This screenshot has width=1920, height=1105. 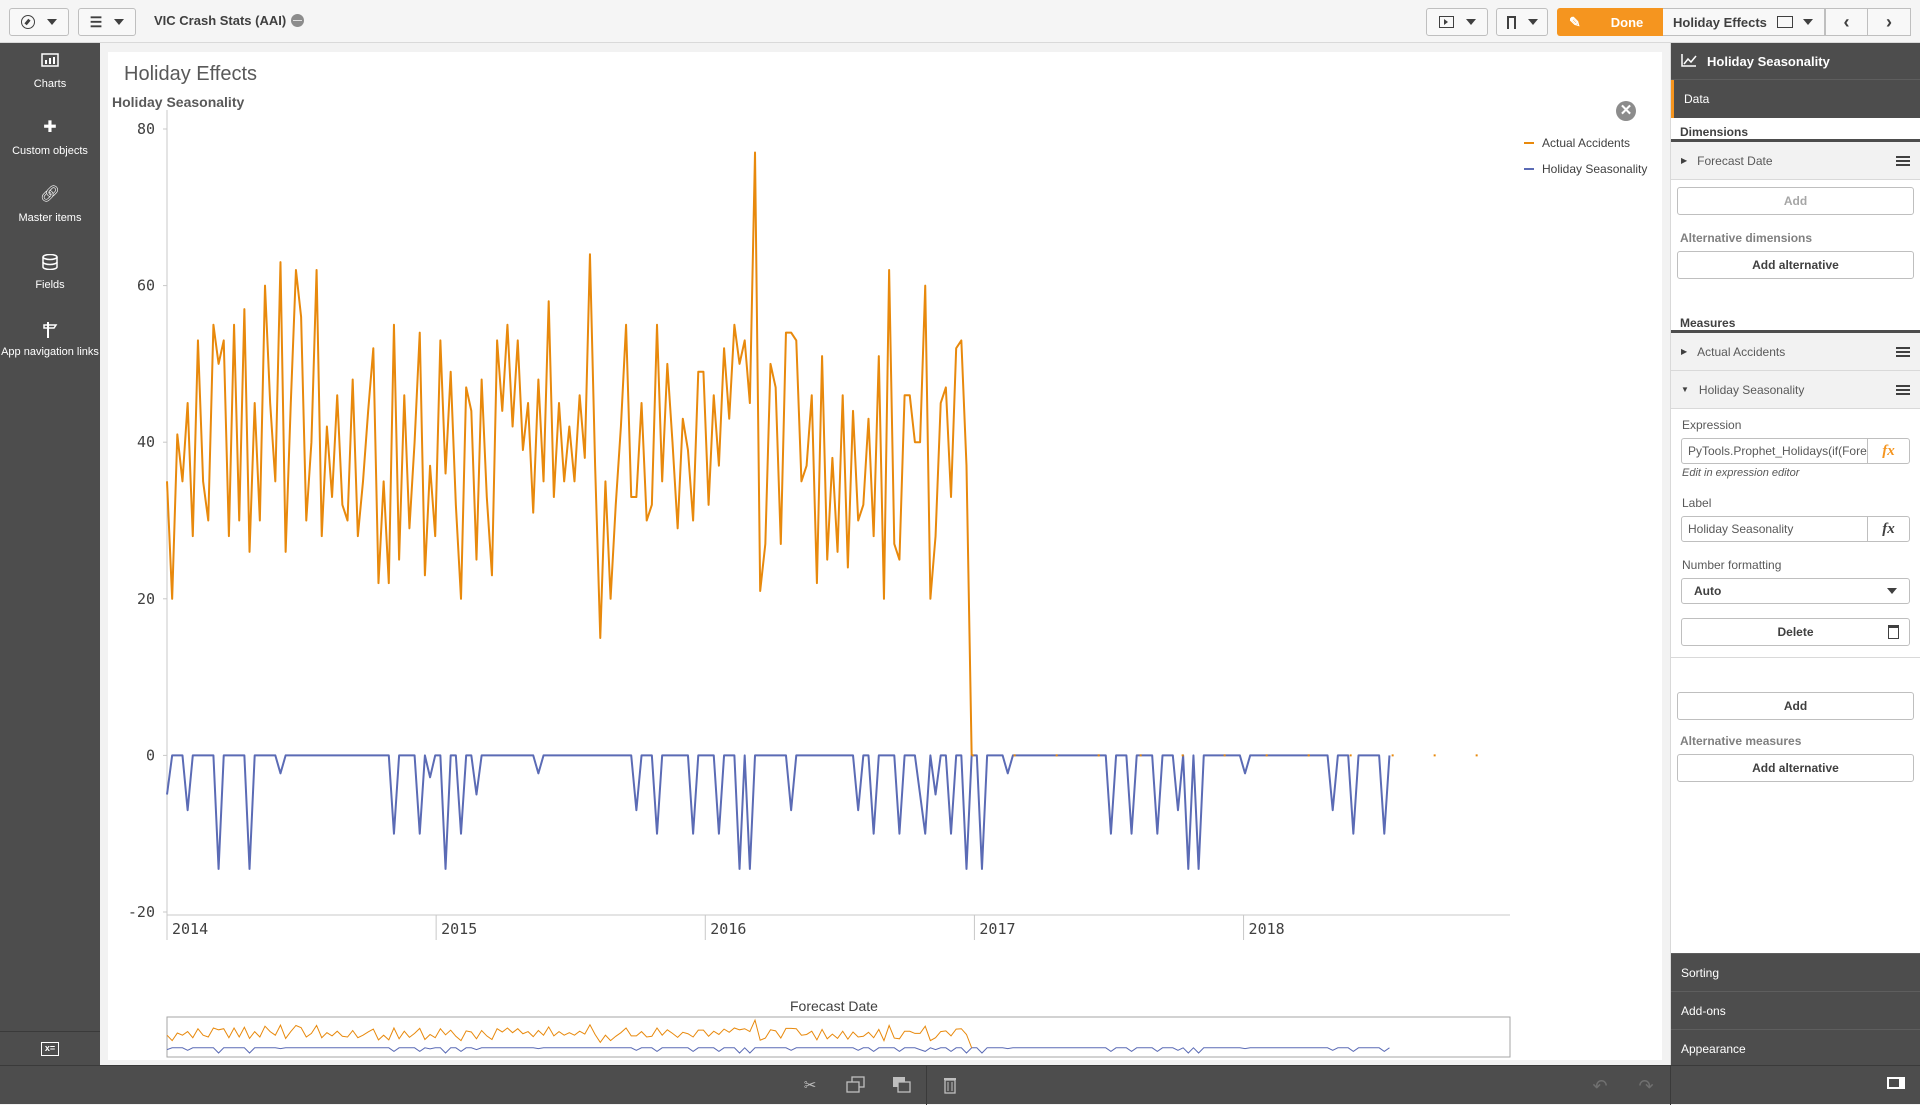 I want to click on measure-item-holiday-seasonality: ▼ Holiday Seasonality, so click(x=1795, y=390).